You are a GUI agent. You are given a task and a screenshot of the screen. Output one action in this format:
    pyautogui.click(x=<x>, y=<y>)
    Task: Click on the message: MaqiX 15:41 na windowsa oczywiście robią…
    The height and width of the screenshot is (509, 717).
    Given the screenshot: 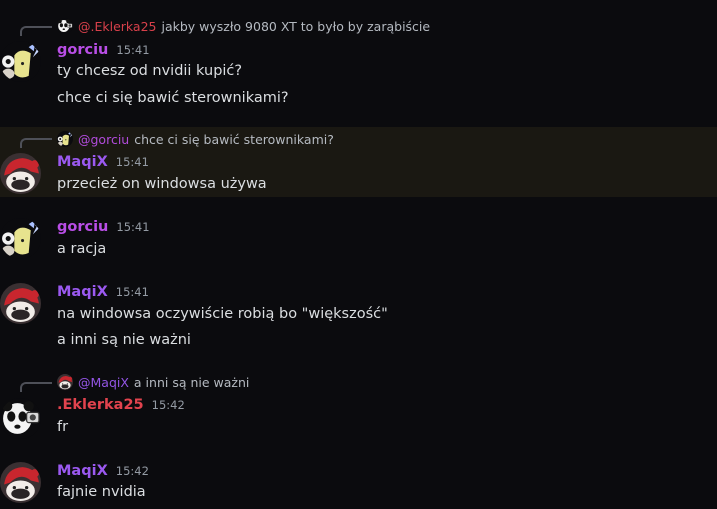 What is the action you would take?
    pyautogui.click(x=358, y=317)
    